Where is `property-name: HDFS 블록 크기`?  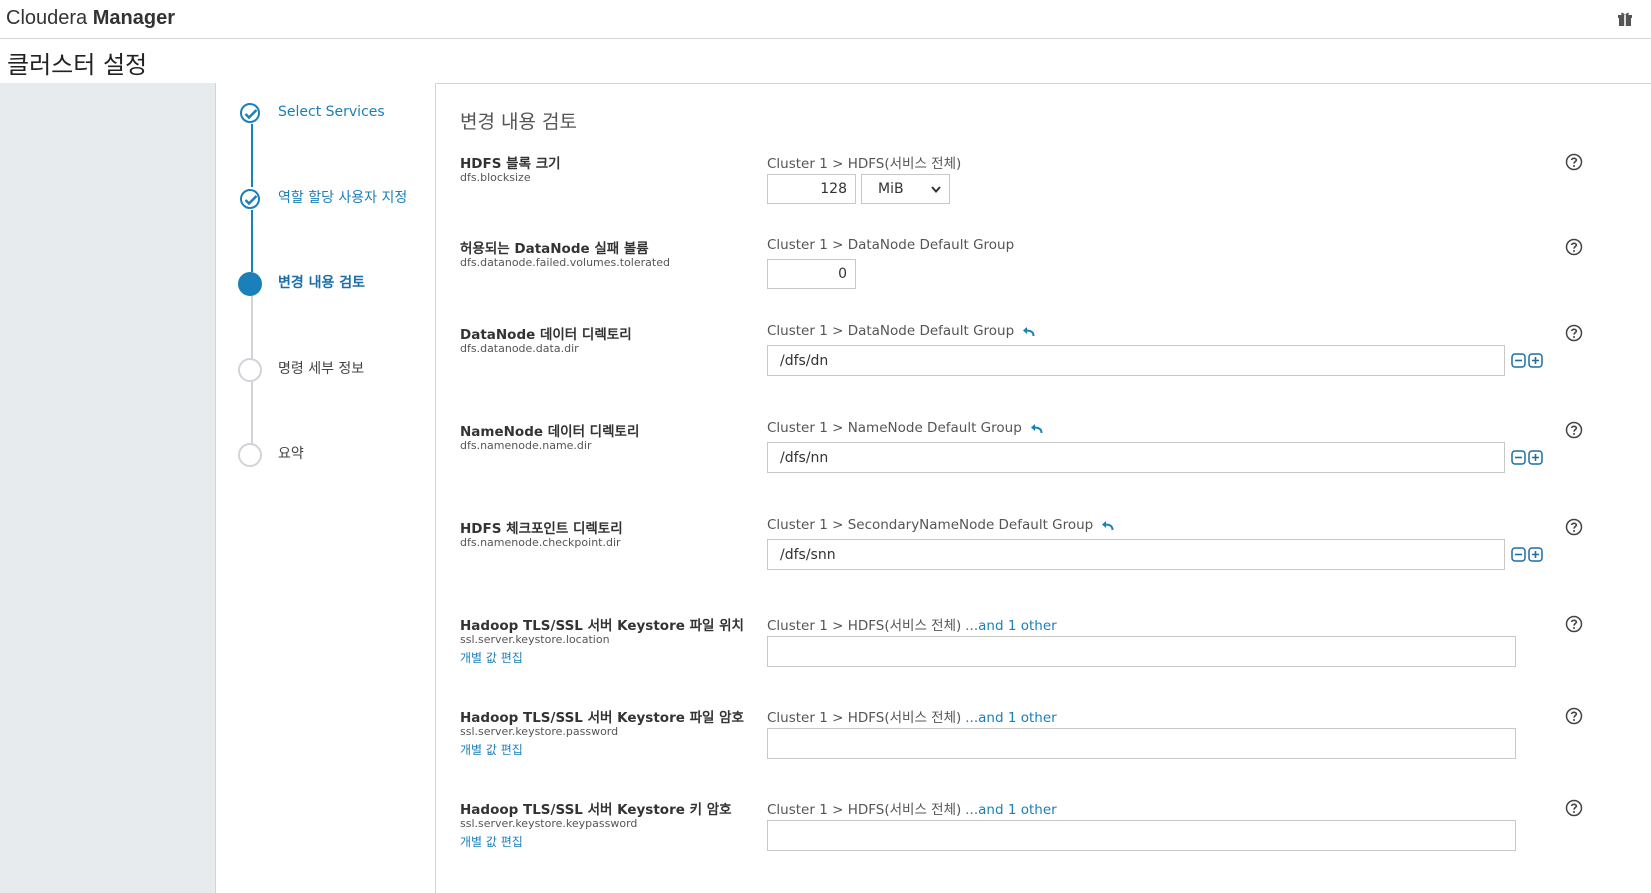 property-name: HDFS 블록 크기 is located at coordinates (510, 164).